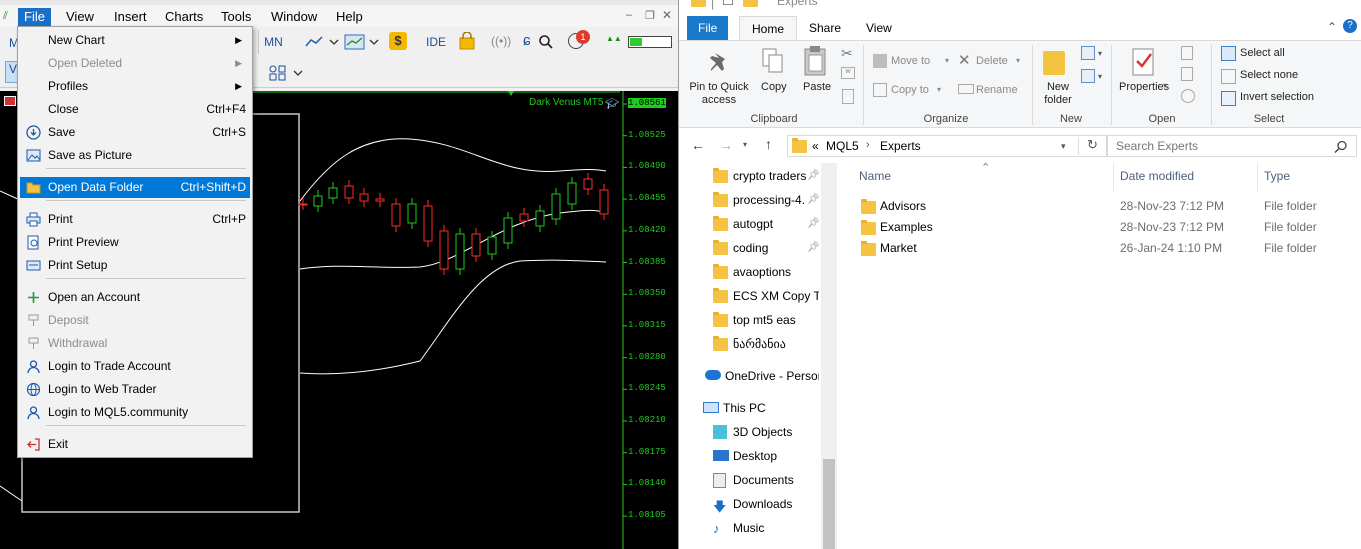  Describe the element at coordinates (816, 61) in the screenshot. I see `paste-icon` at that location.